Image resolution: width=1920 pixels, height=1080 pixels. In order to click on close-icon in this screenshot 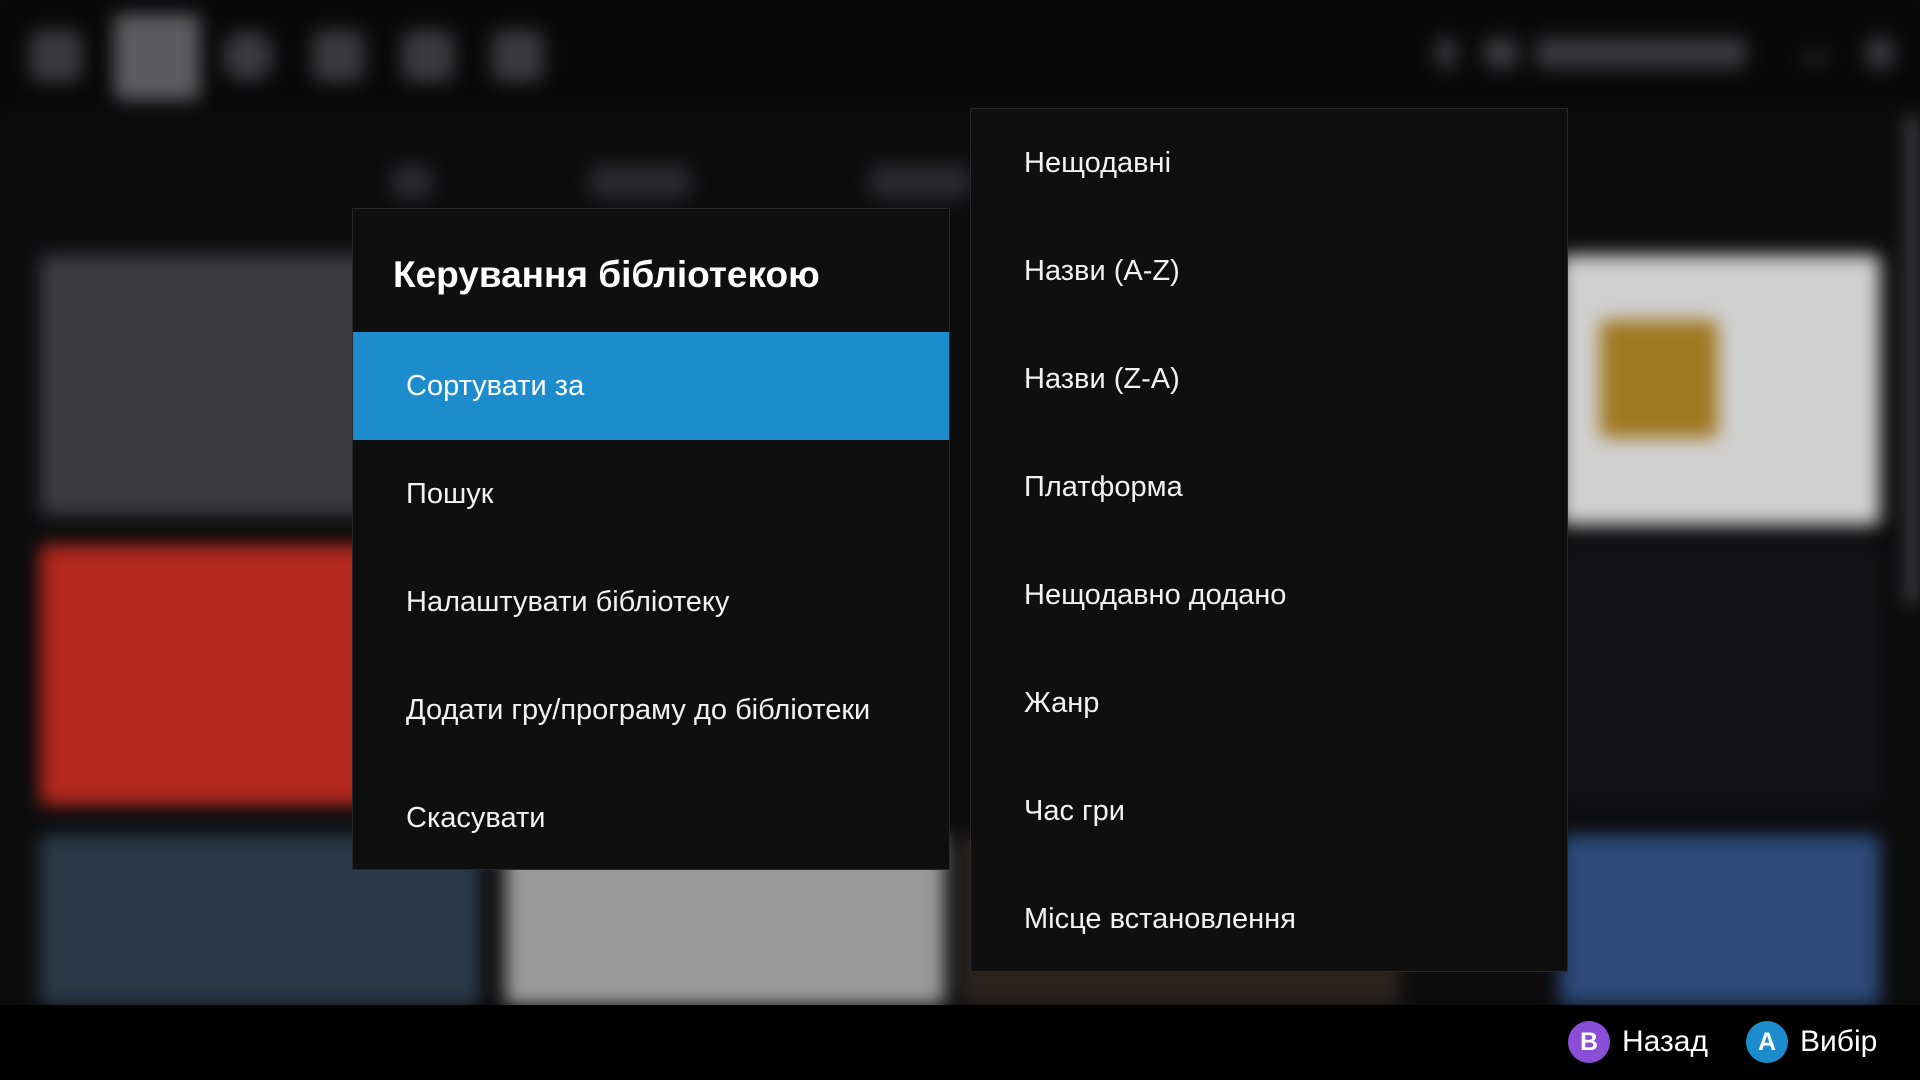, I will do `click(1880, 53)`.